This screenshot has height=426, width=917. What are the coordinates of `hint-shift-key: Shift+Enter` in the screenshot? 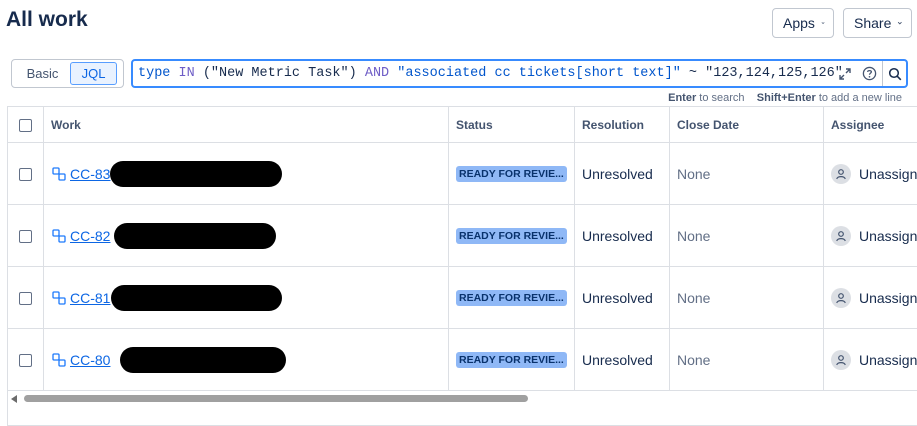 It's located at (786, 98).